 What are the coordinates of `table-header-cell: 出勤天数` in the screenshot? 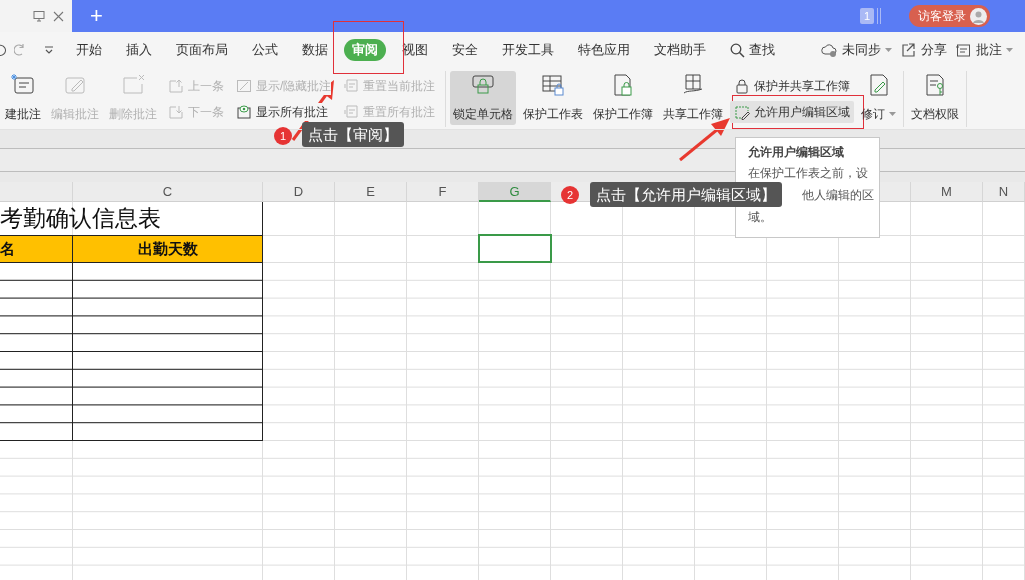 It's located at (167, 249).